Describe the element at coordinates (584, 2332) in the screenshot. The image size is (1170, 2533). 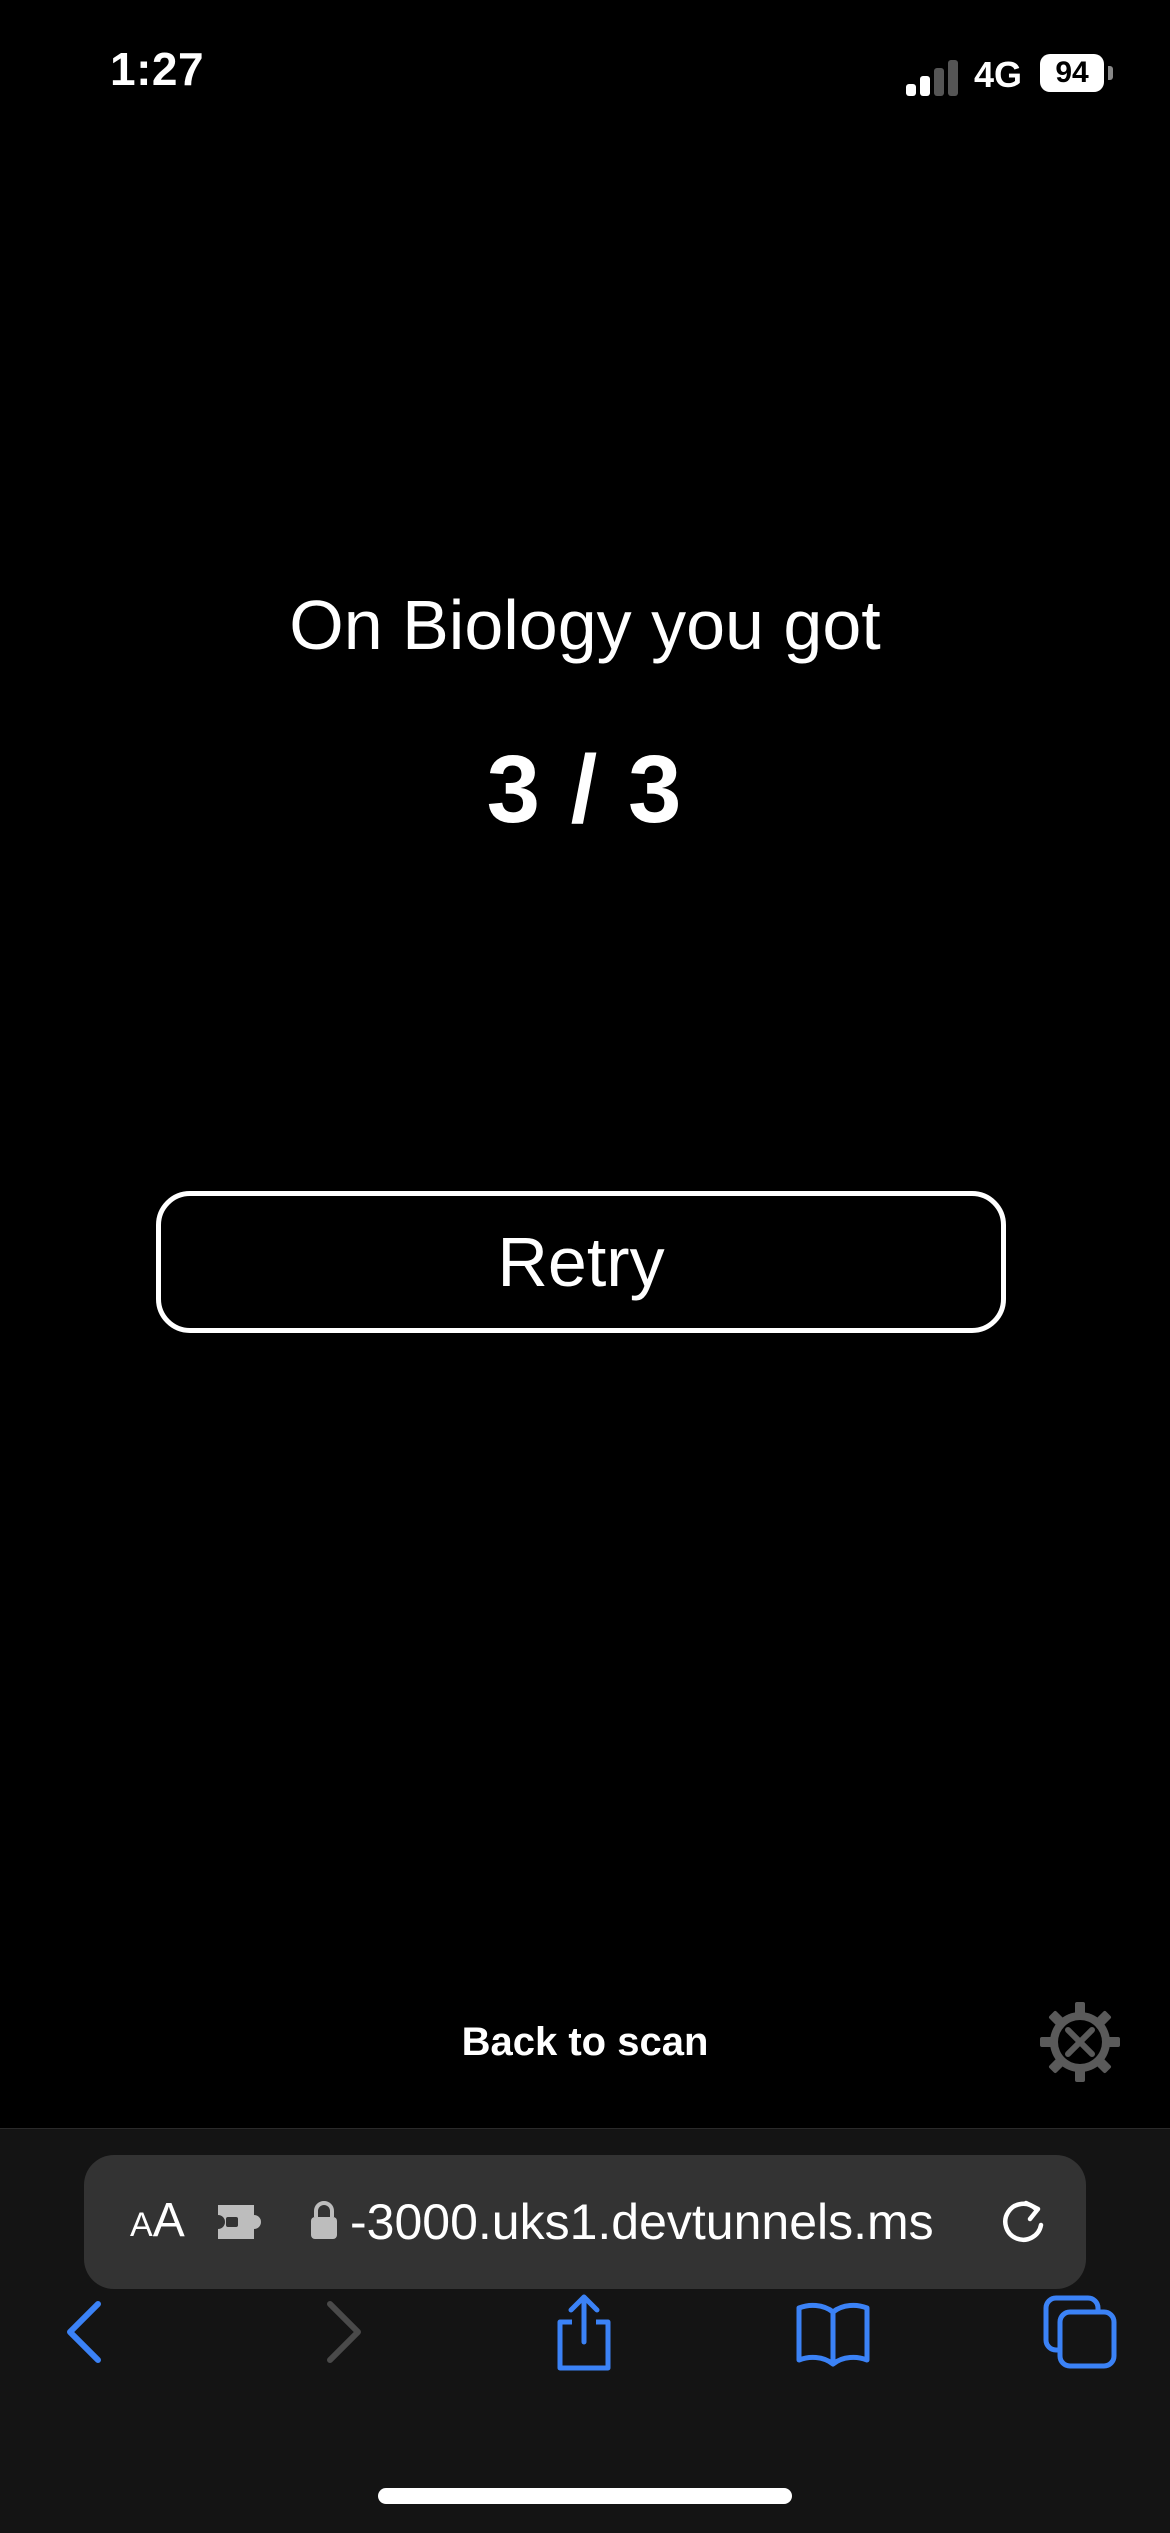
I see `share-icon` at that location.